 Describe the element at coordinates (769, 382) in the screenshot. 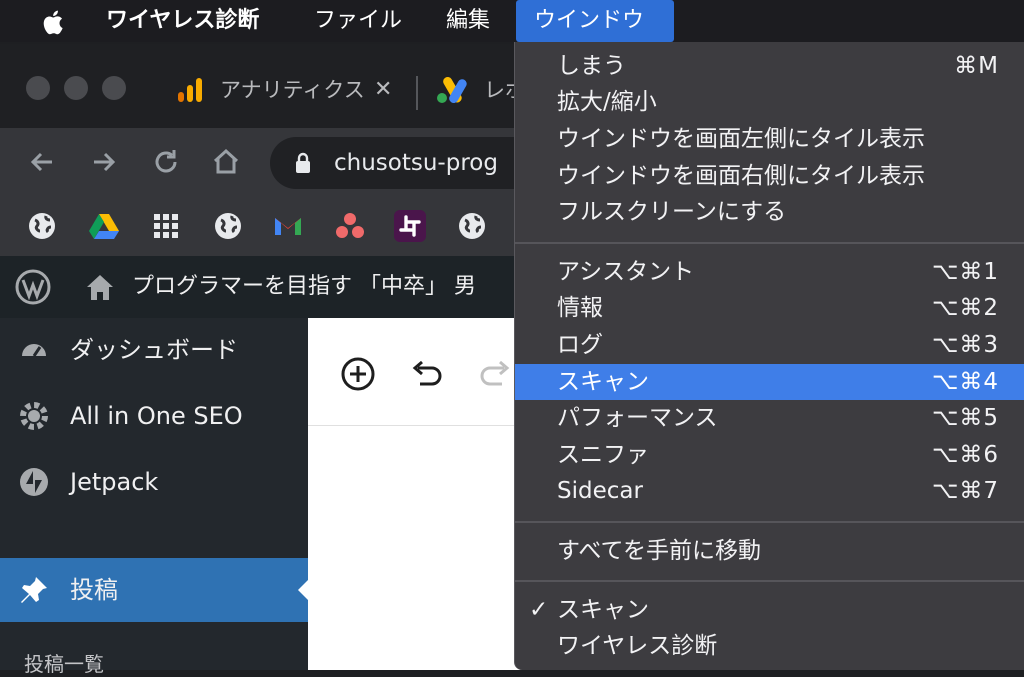

I see `menu-item-scan: スキャン ⌥⌘4` at that location.